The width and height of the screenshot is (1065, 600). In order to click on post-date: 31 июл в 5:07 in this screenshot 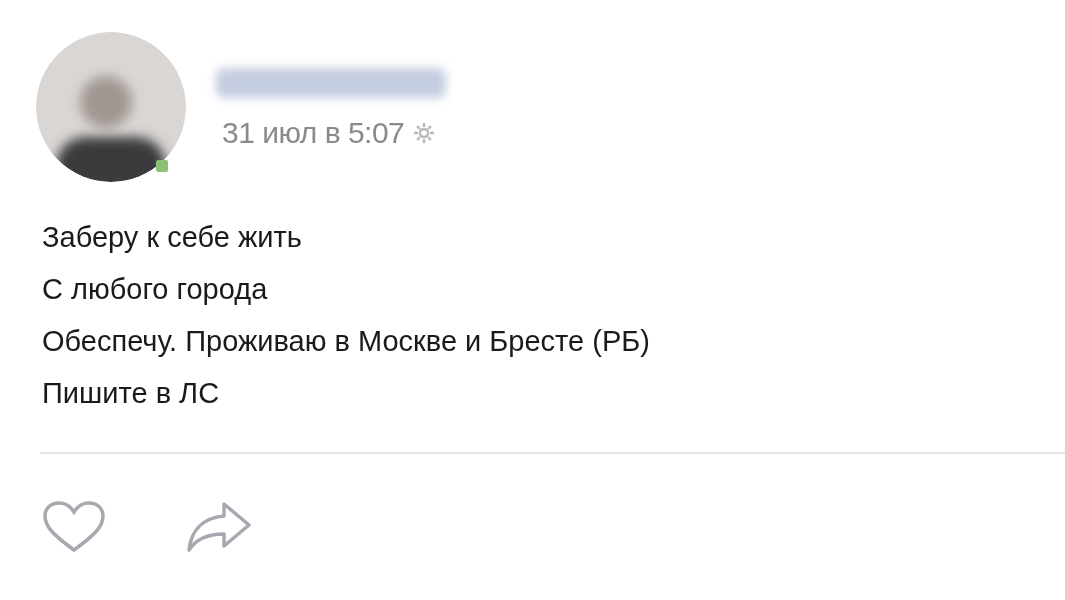, I will do `click(313, 133)`.